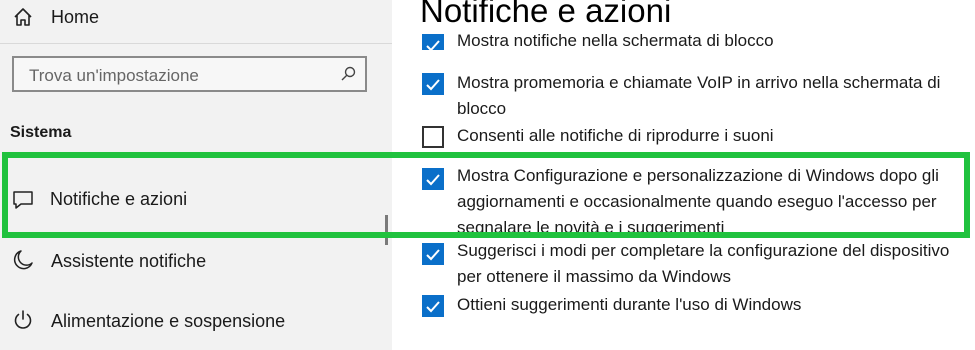  What do you see at coordinates (23, 200) in the screenshot?
I see `speech-bubble-icon` at bounding box center [23, 200].